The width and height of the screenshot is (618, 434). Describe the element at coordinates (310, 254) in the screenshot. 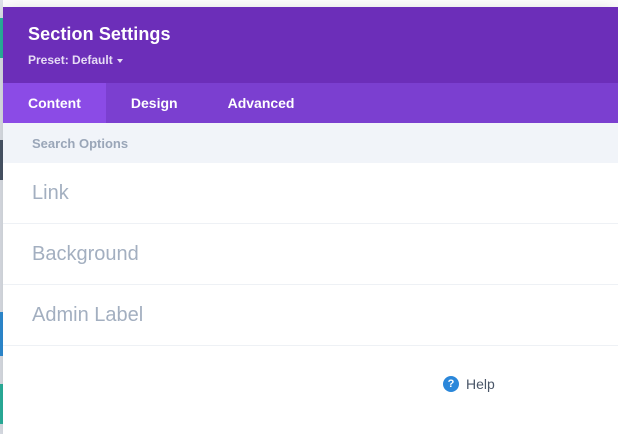

I see `option-group-background: Background` at that location.